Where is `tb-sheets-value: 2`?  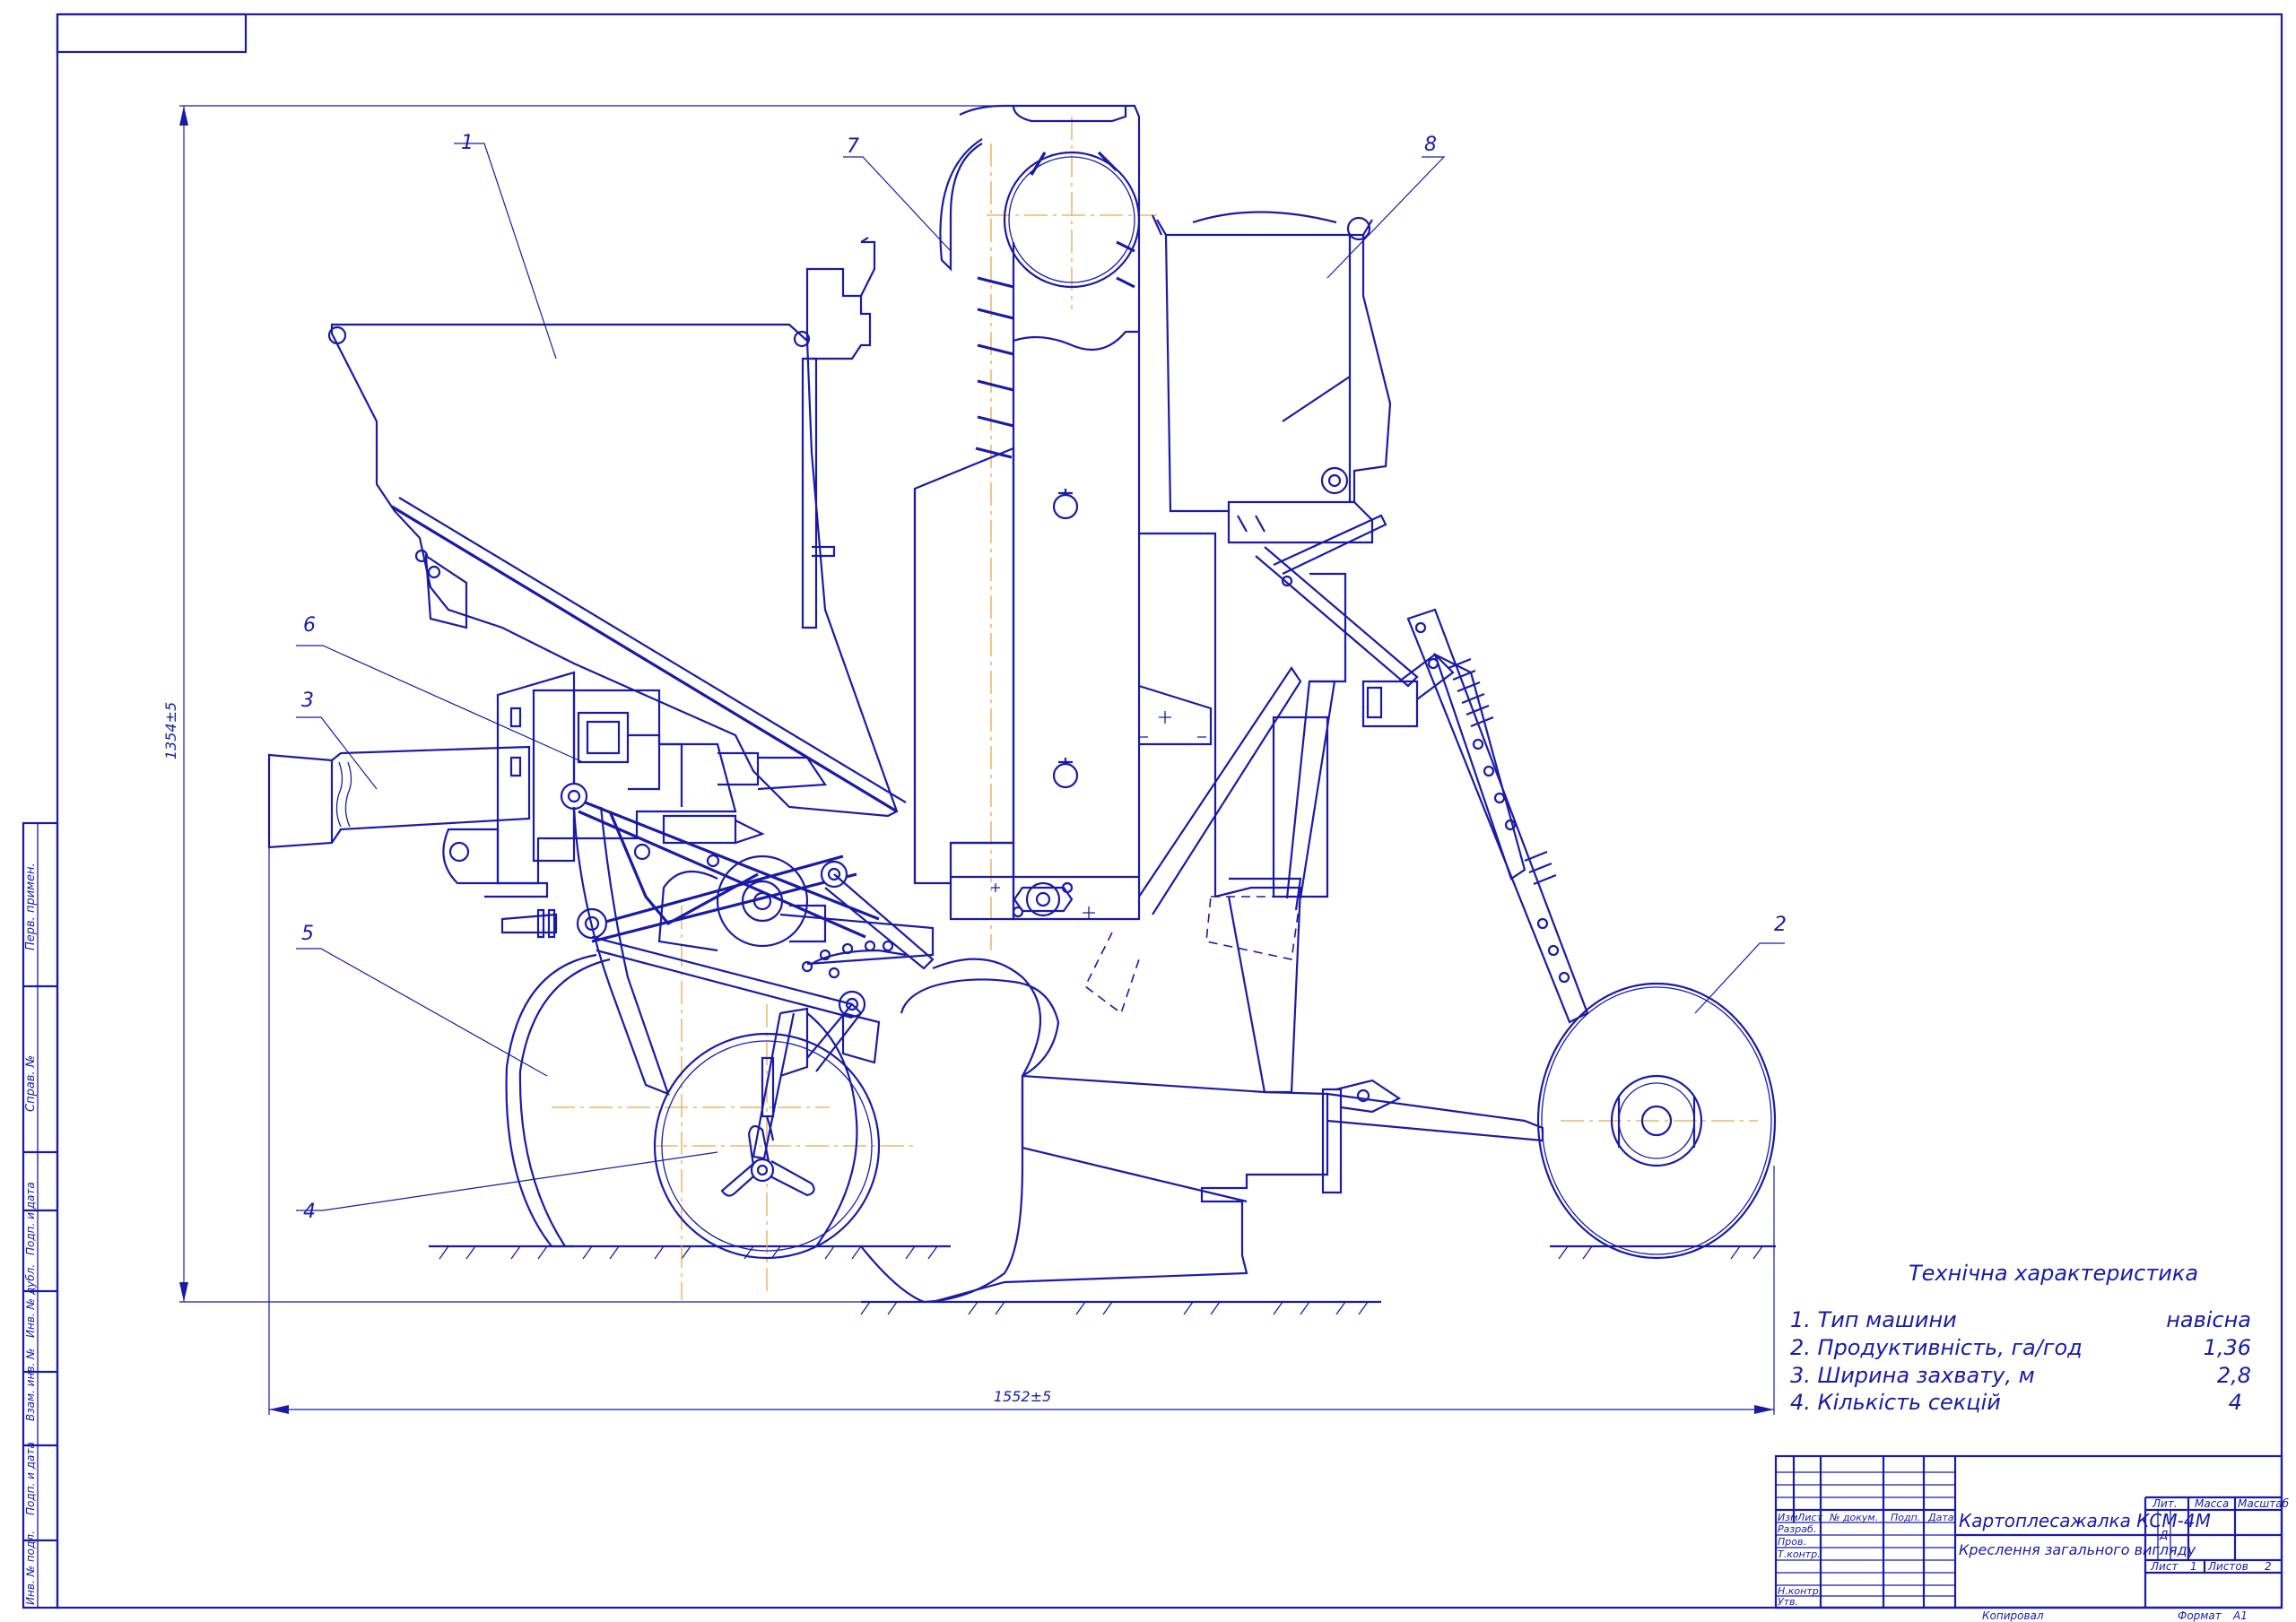
tb-sheets-value: 2 is located at coordinates (2268, 1566).